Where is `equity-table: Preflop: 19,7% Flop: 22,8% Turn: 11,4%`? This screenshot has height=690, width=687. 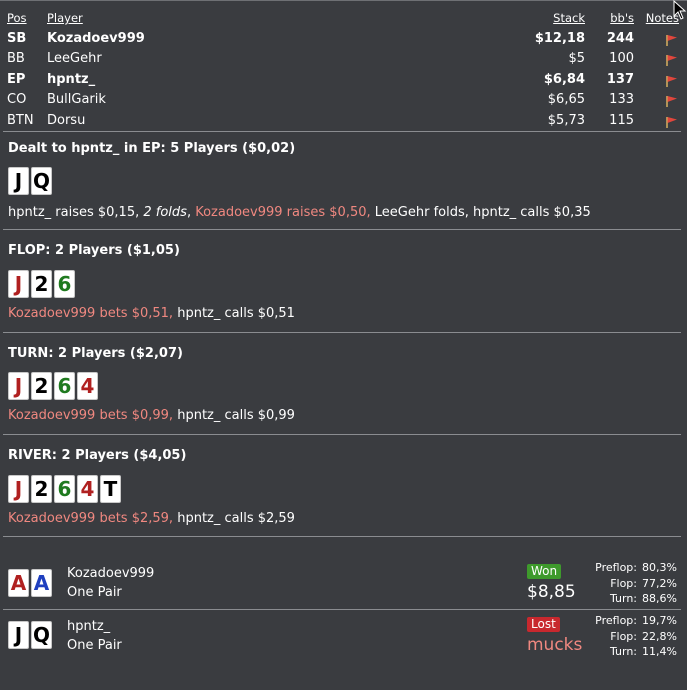
equity-table: Preflop: 19,7% Flop: 22,8% Turn: 11,4% is located at coordinates (636, 636).